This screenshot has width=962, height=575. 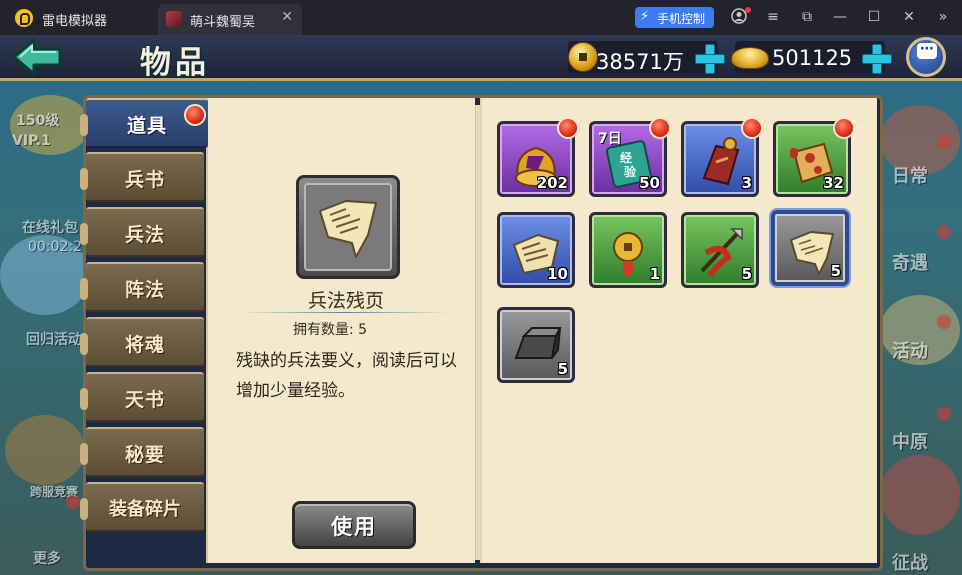 I want to click on tab-3: 兵法, so click(x=142, y=232).